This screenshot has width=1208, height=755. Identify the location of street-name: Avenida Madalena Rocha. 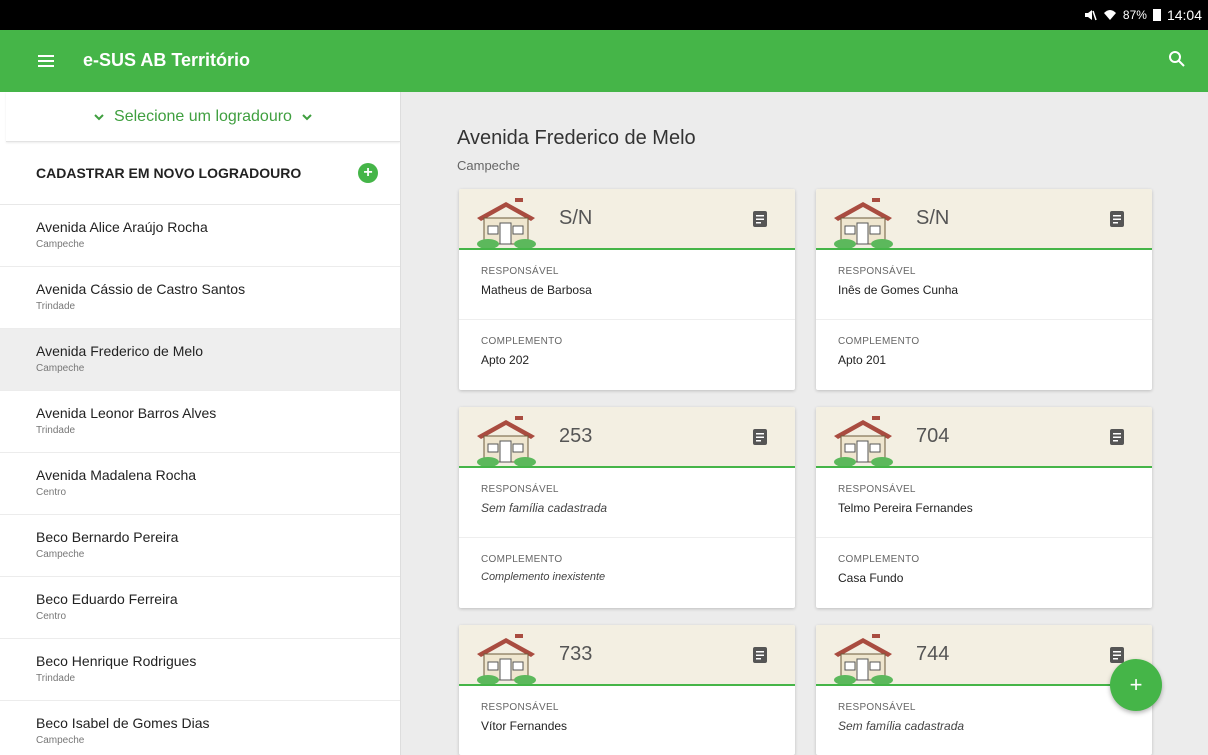
(116, 475).